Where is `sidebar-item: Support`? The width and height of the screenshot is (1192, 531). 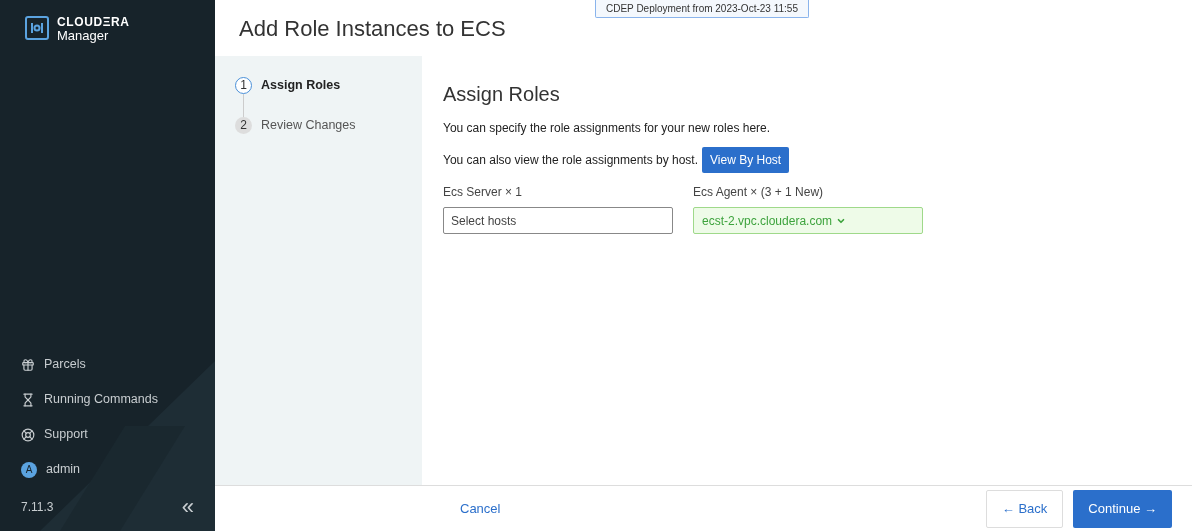 sidebar-item: Support is located at coordinates (66, 434).